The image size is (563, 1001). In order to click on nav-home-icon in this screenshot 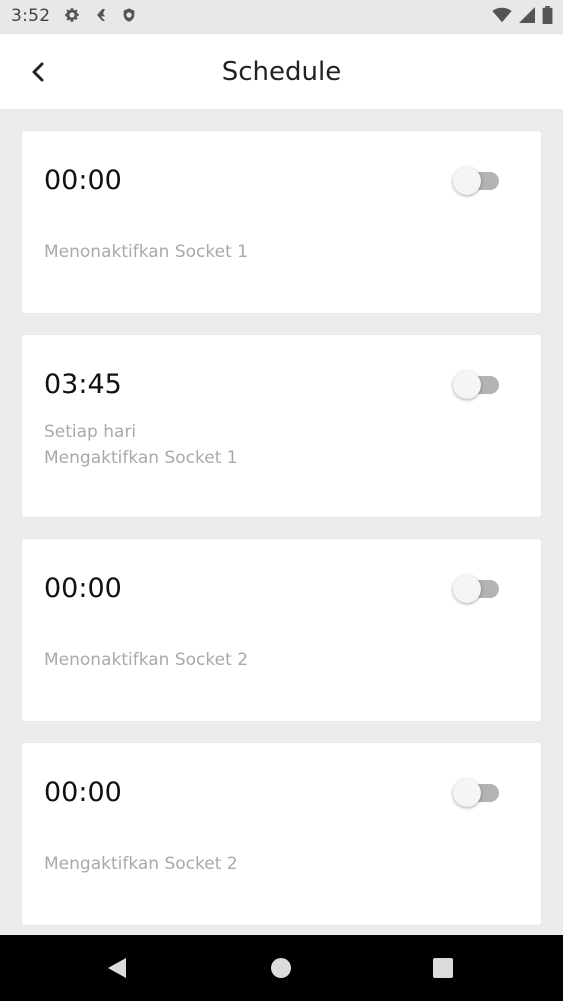, I will do `click(281, 968)`.